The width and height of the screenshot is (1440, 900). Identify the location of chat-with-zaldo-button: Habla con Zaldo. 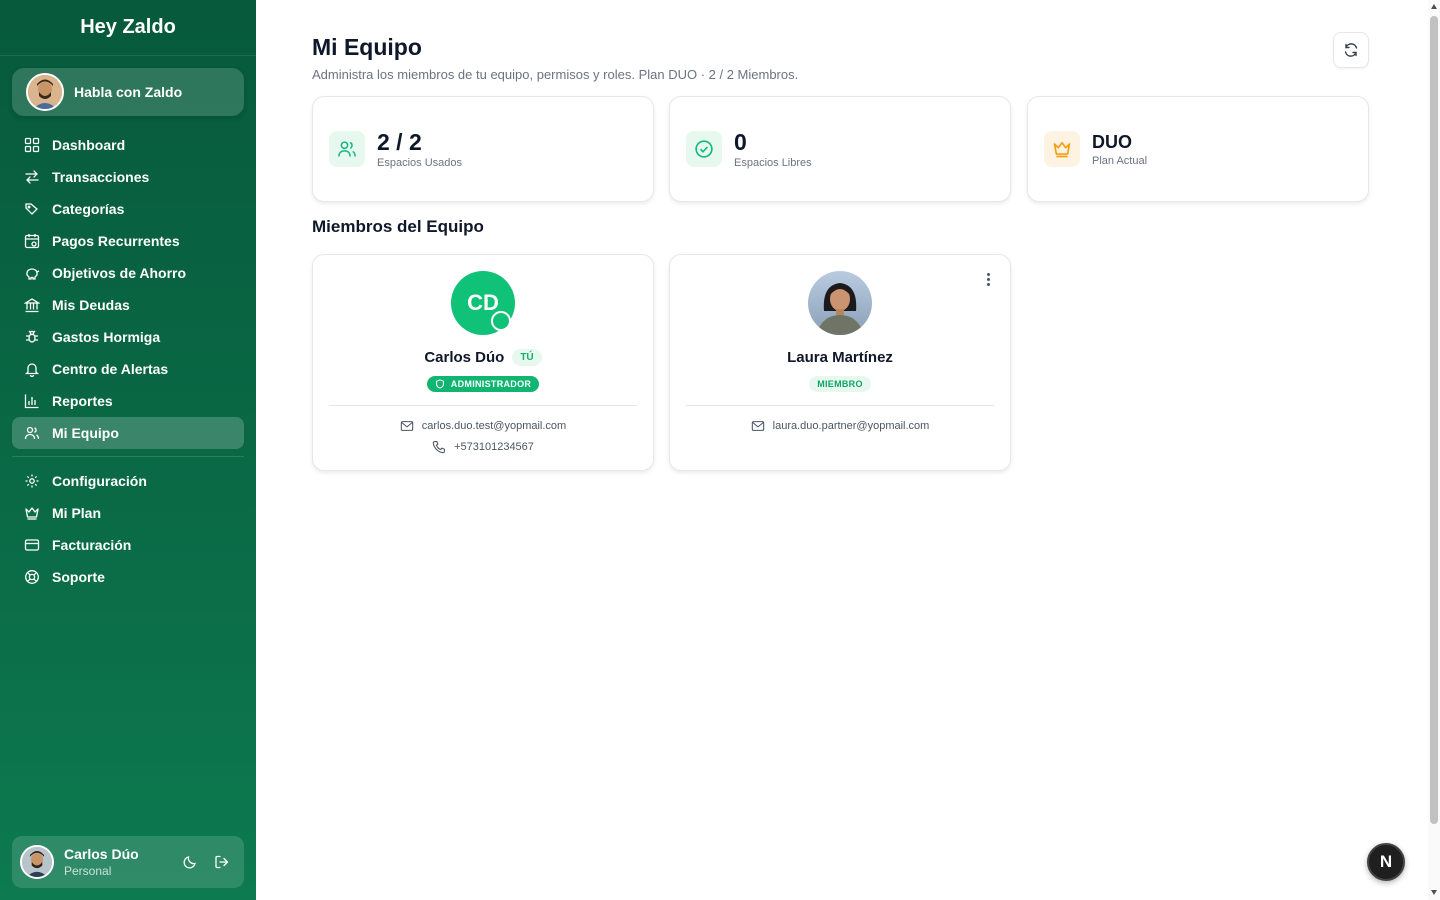
(128, 92).